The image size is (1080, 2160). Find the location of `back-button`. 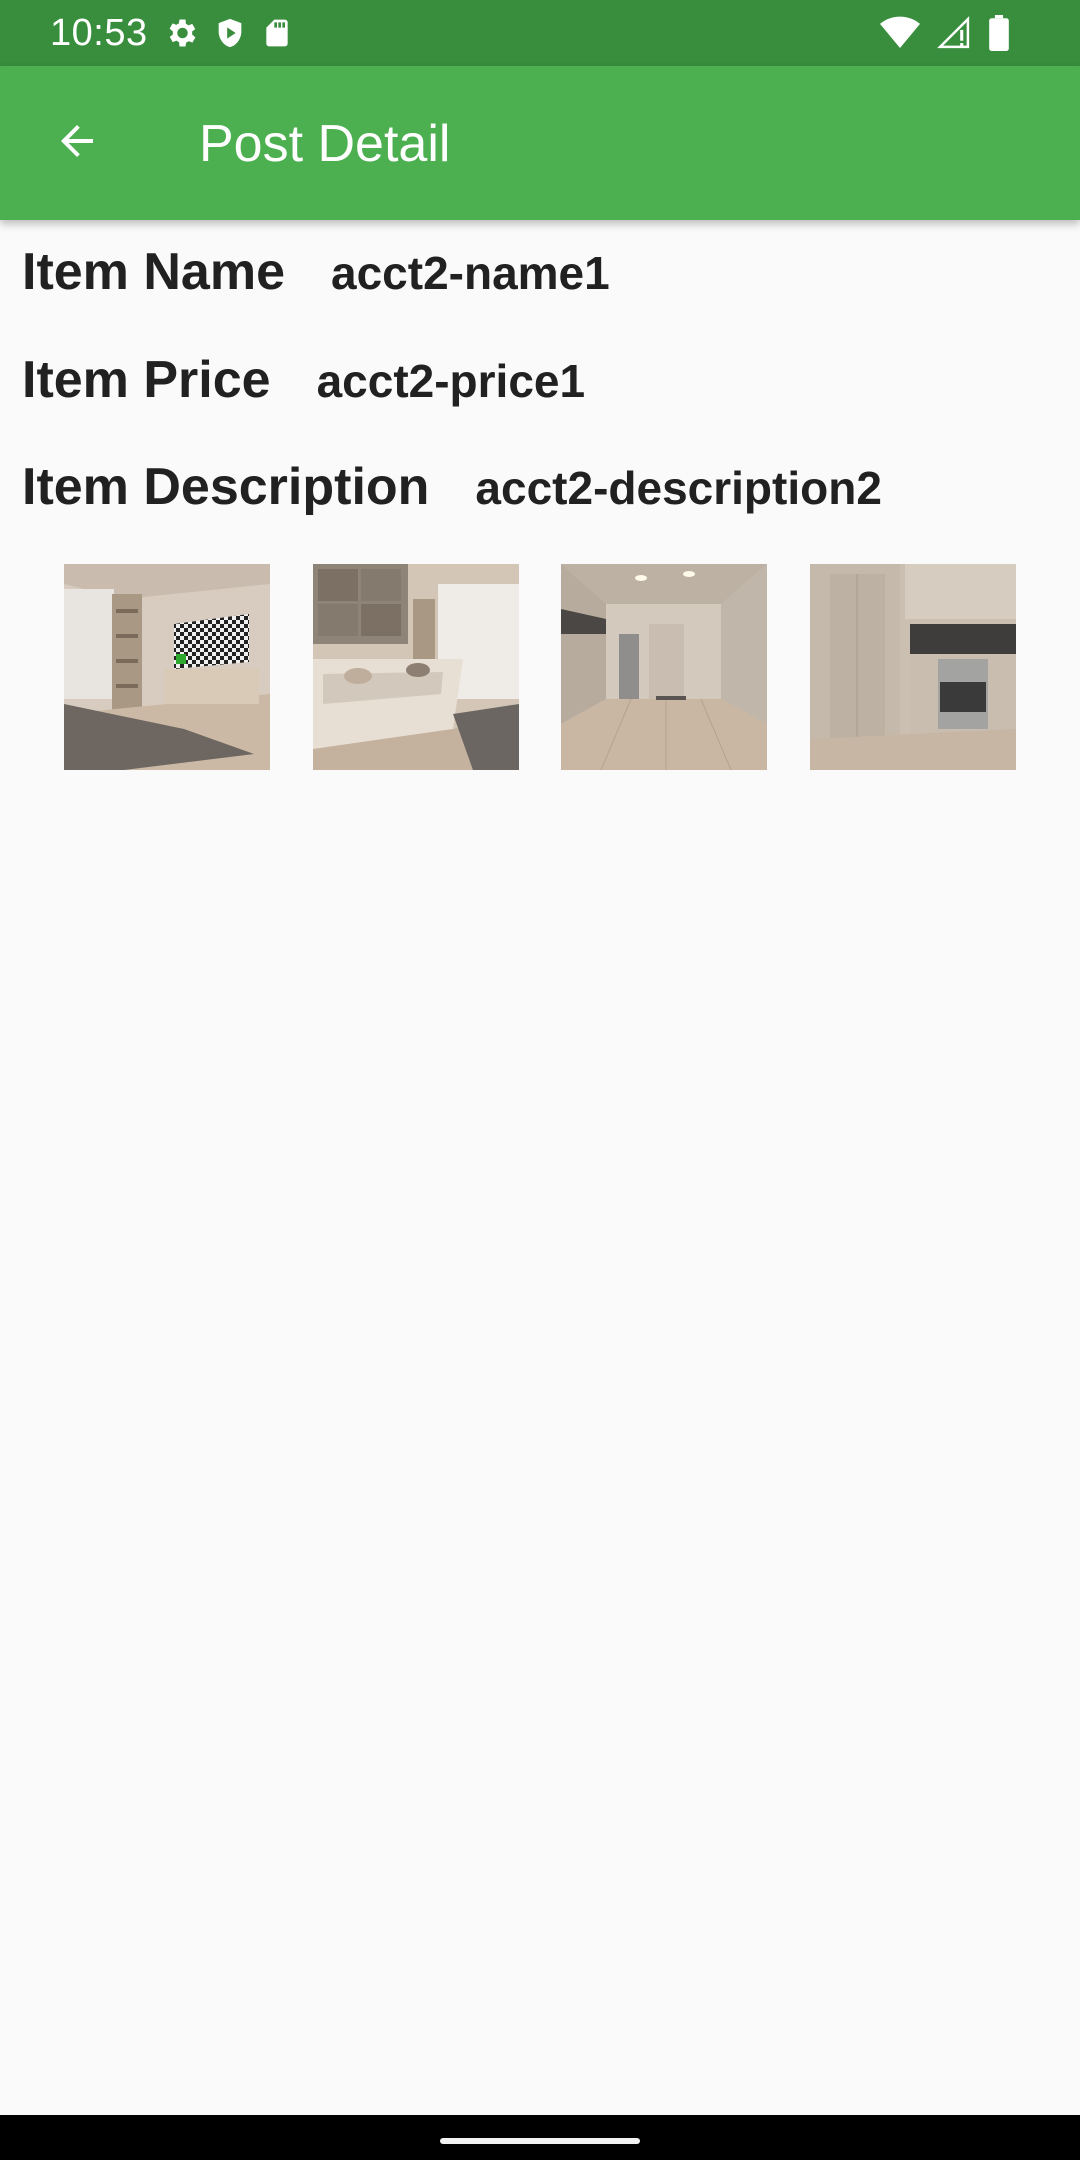

back-button is located at coordinates (77, 143).